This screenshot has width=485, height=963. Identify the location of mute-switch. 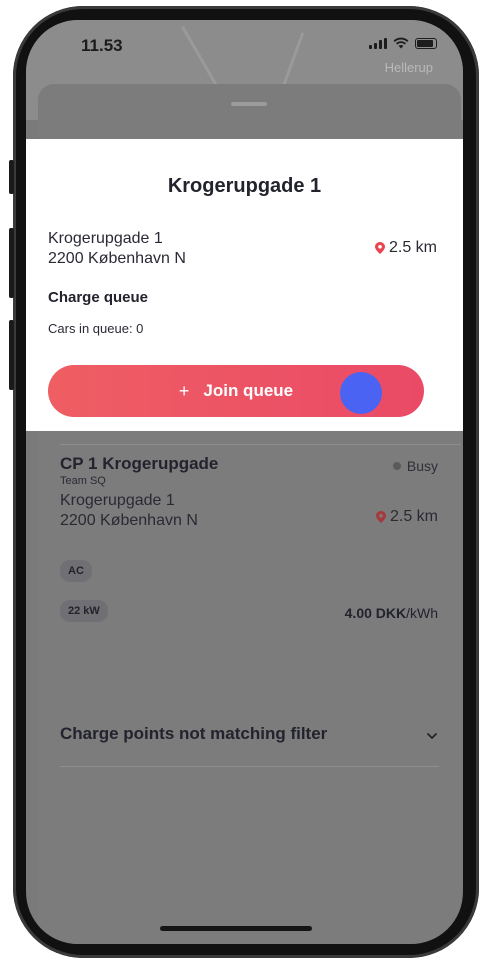
(11, 177).